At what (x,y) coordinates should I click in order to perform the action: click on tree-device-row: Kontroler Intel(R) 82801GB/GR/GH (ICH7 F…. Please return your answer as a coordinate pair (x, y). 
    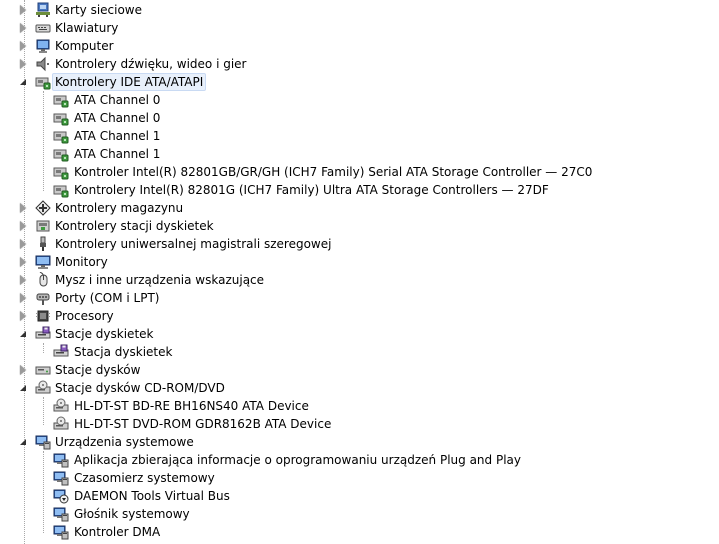
    Looking at the image, I should click on (359, 172).